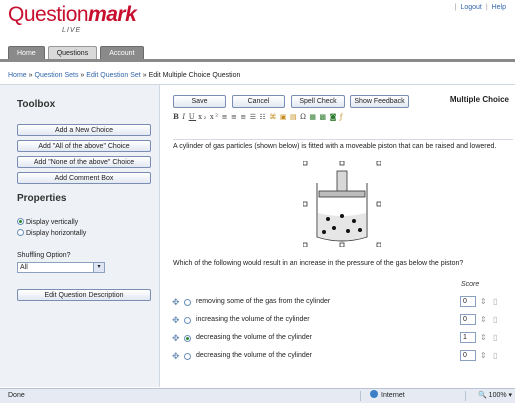 The image size is (515, 403). What do you see at coordinates (342, 204) in the screenshot?
I see `cylinder-piston-diagram` at bounding box center [342, 204].